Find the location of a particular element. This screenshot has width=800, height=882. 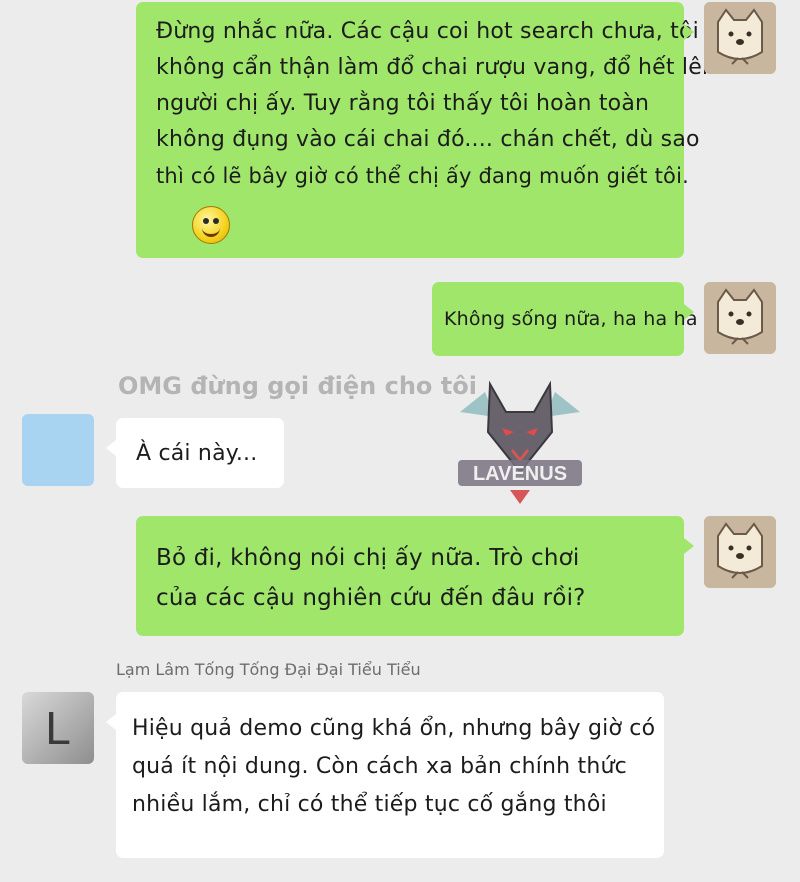

message-text-line: Bỏ đi, không nói chị ấy nữa. Trò chơi is located at coordinates (368, 558).